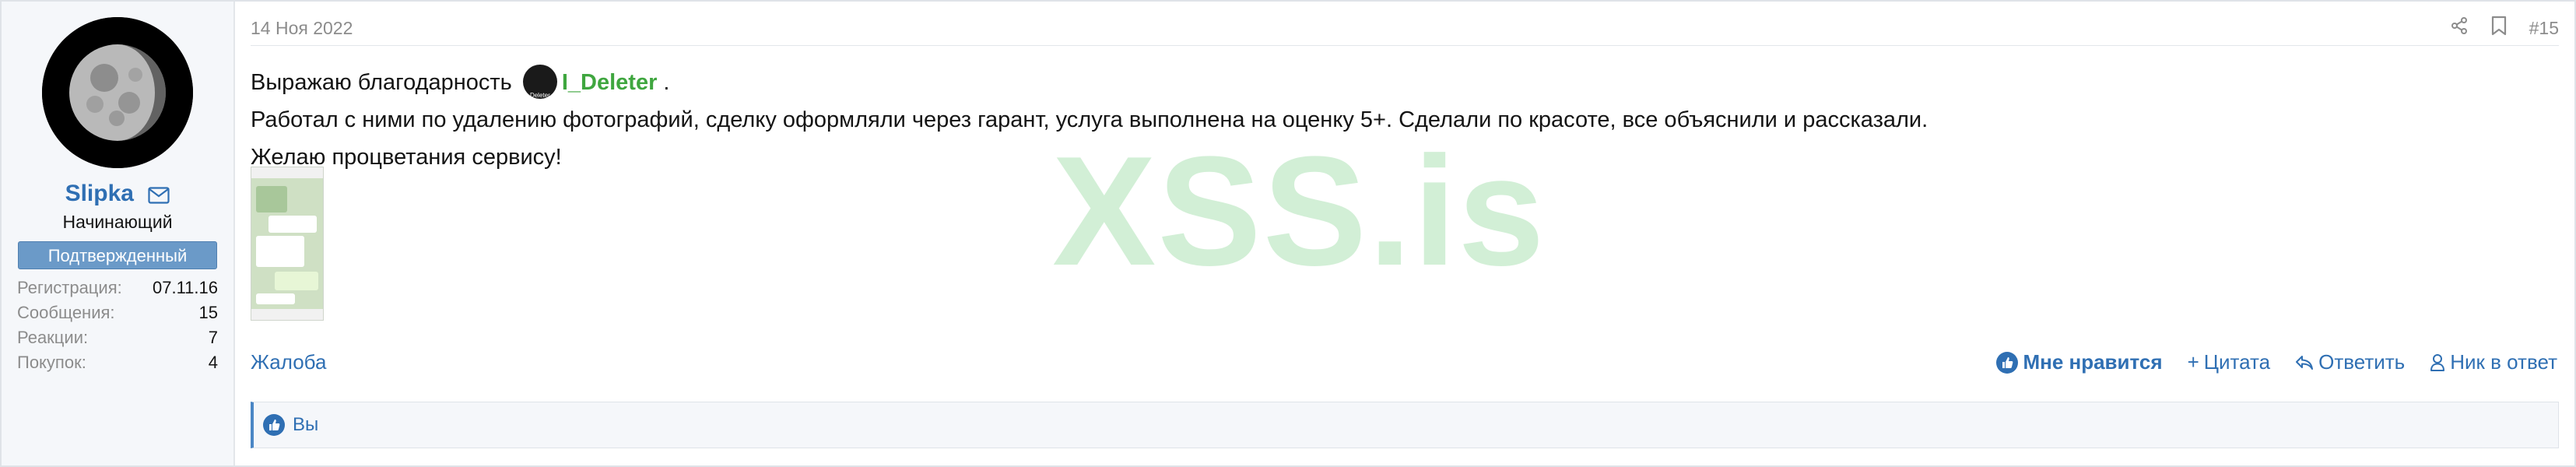 This screenshot has width=2576, height=467. Describe the element at coordinates (2229, 362) in the screenshot. I see `quote-button: + Цитата` at that location.